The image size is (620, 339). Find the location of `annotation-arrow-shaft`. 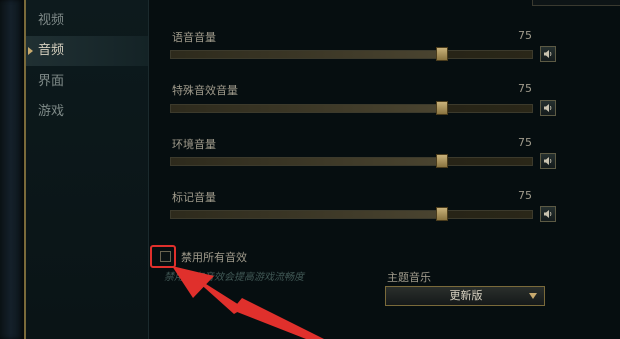

annotation-arrow-shaft is located at coordinates (278, 318).